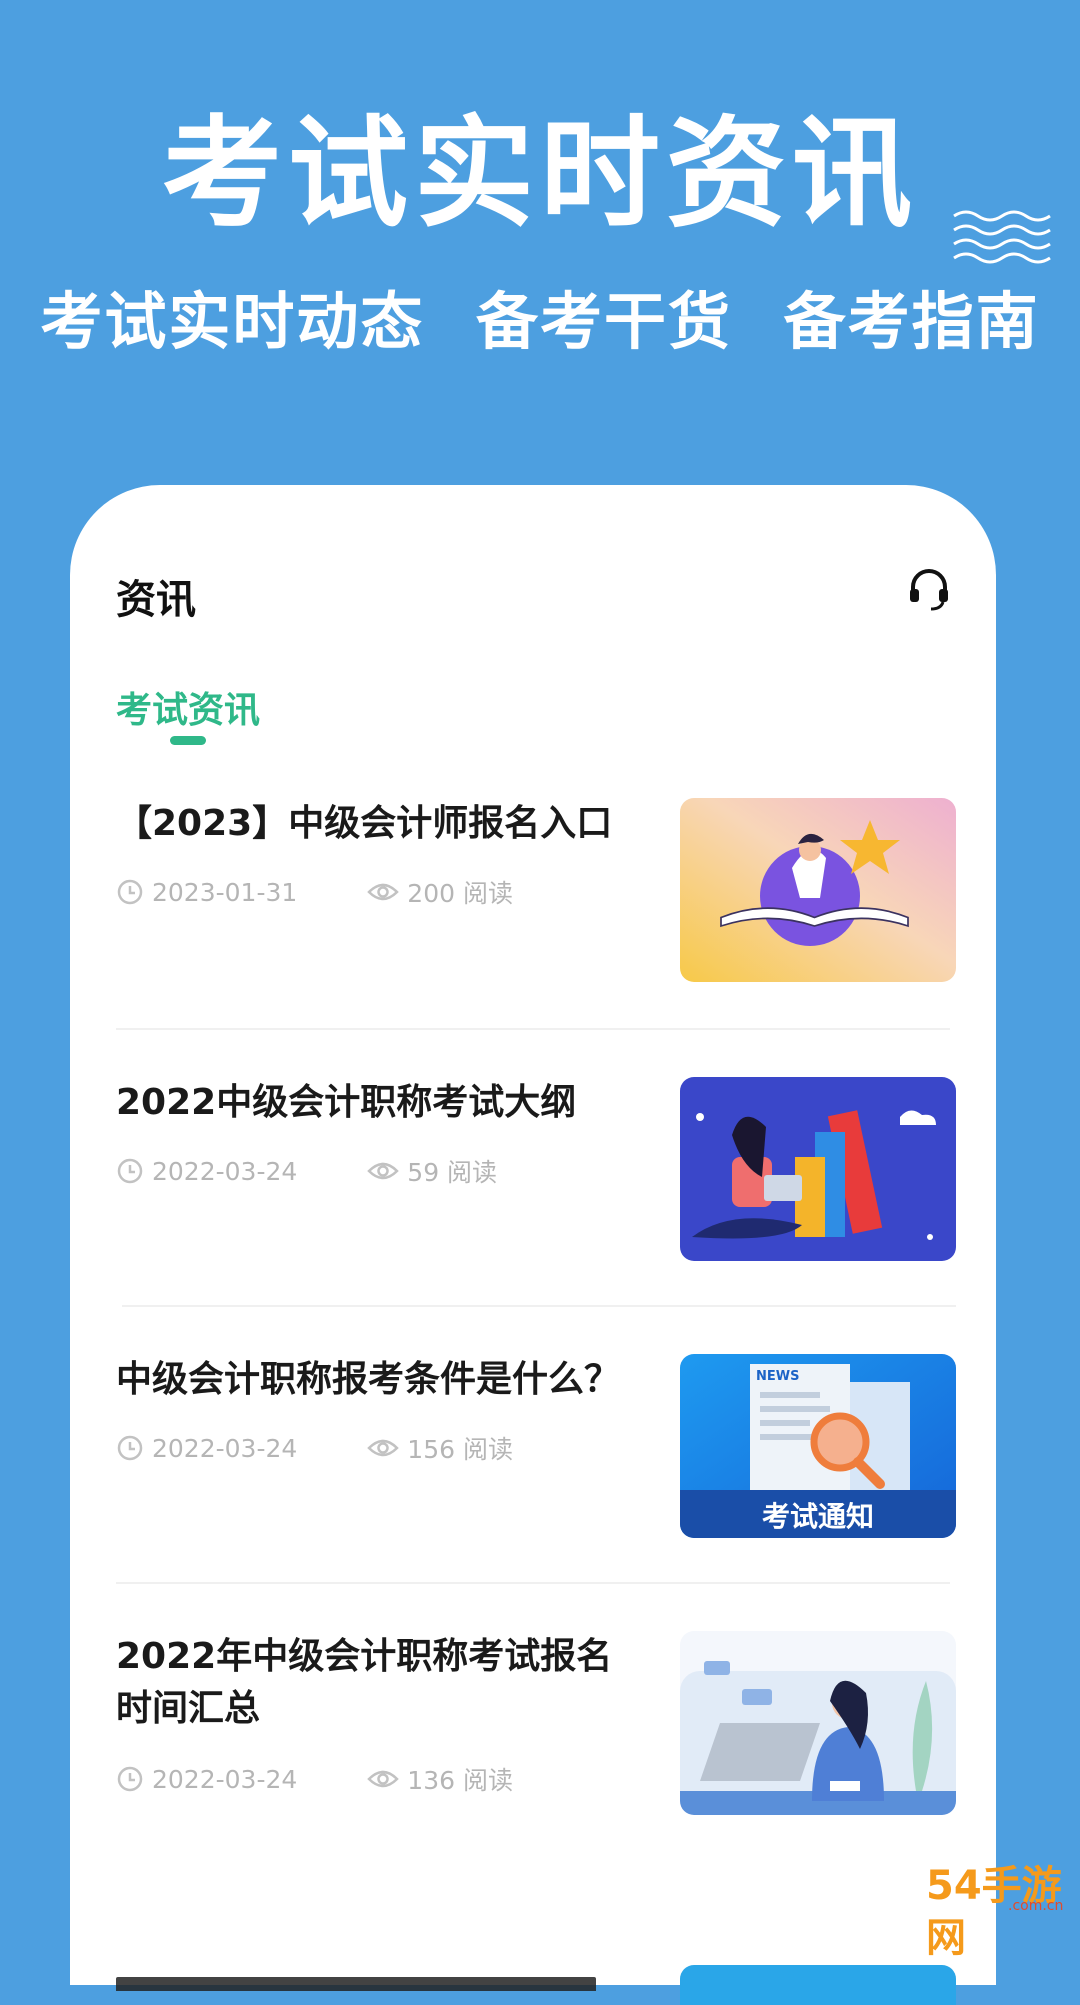 The height and width of the screenshot is (2005, 1080). Describe the element at coordinates (1001, 1910) in the screenshot. I see `watermark-logo: 54手游网 .com.cn` at that location.